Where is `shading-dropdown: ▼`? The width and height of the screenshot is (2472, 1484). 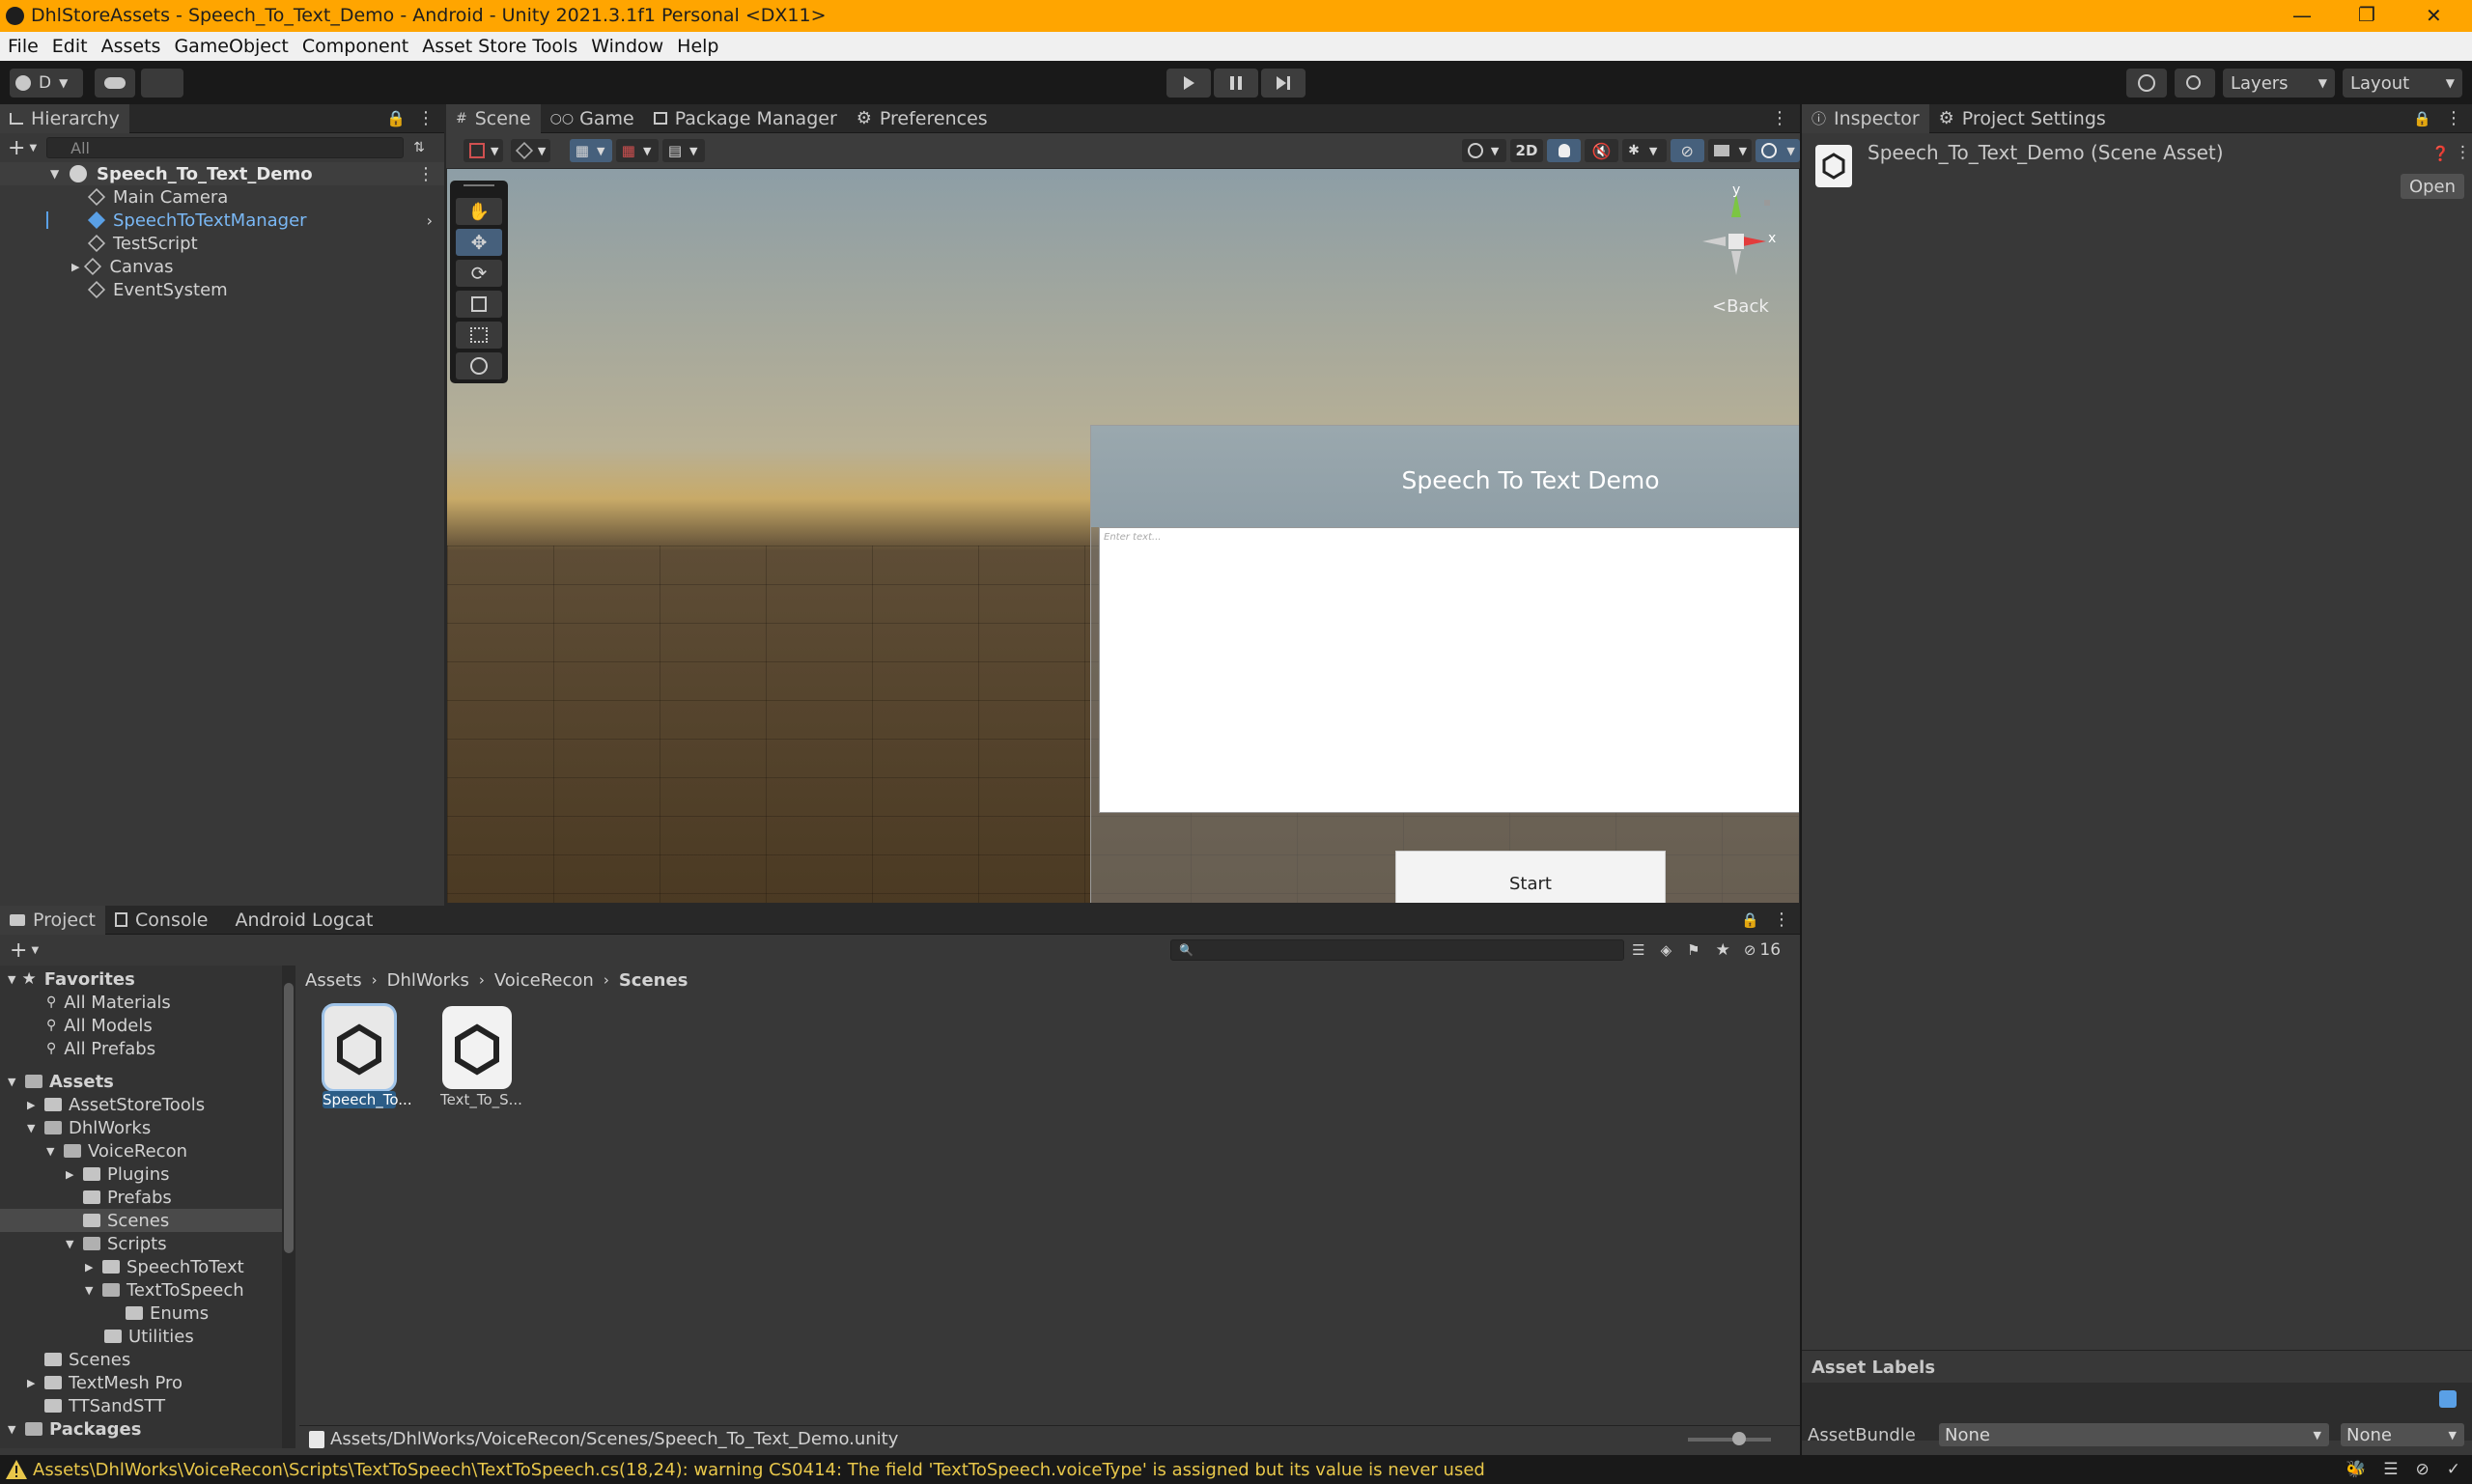 shading-dropdown: ▼ is located at coordinates (1483, 151).